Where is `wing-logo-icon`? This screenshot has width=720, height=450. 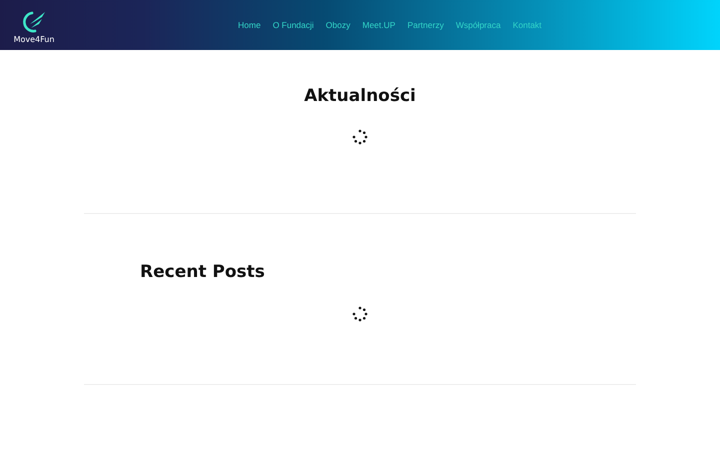
wing-logo-icon is located at coordinates (34, 22).